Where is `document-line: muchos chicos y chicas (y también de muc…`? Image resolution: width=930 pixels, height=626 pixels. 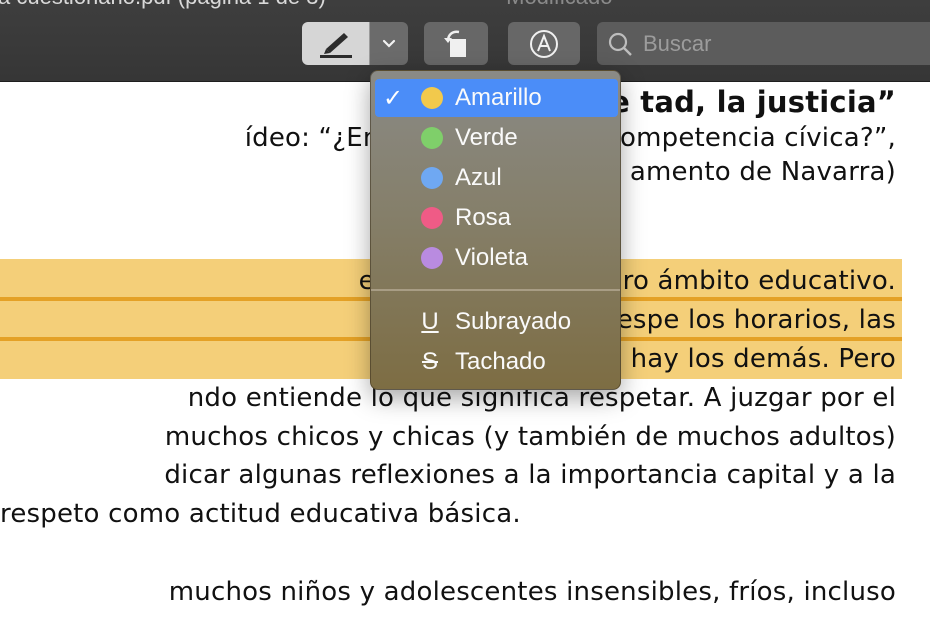
document-line: muchos chicos y chicas (y también de muc… is located at coordinates (530, 437).